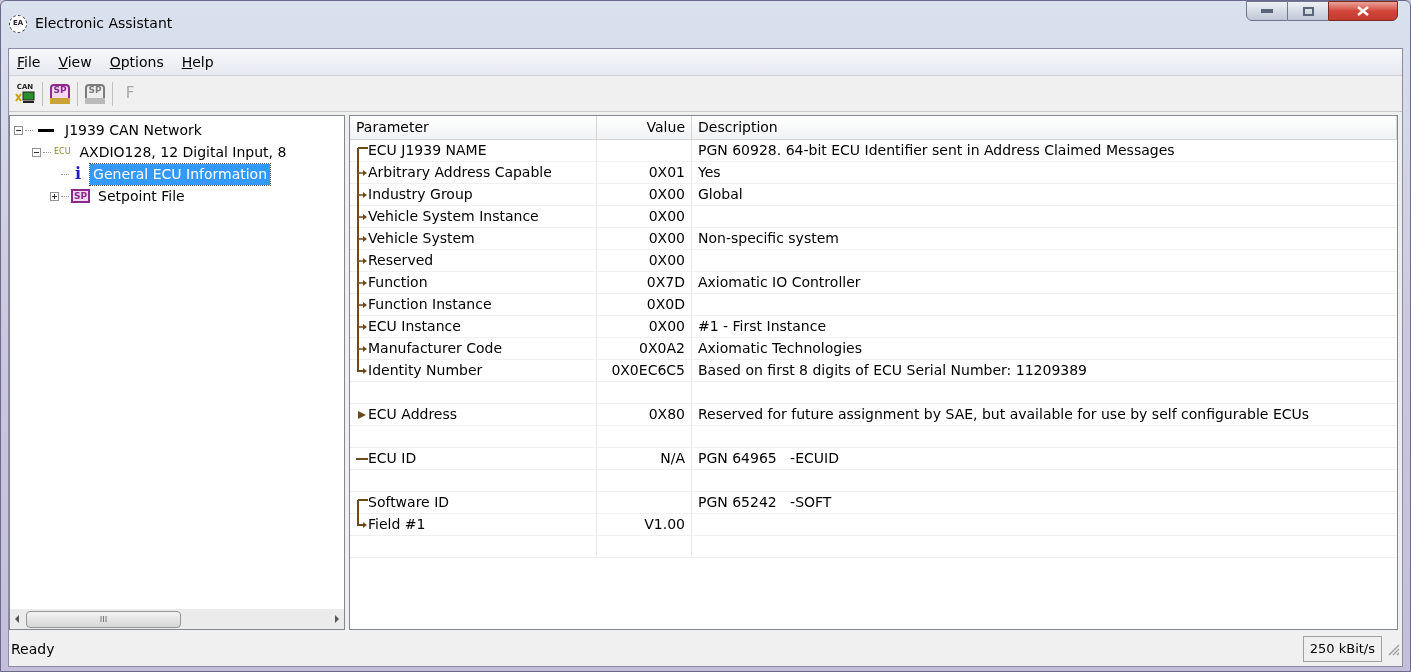  What do you see at coordinates (664, 524) in the screenshot?
I see `table-cell-text: V1.00` at bounding box center [664, 524].